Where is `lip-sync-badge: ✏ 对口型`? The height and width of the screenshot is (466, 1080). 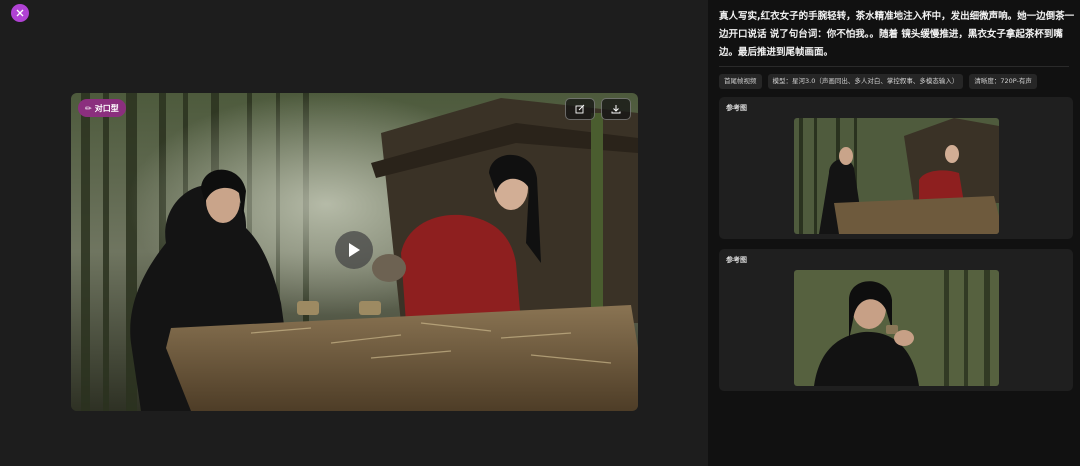
lip-sync-badge: ✏ 对口型 is located at coordinates (102, 108).